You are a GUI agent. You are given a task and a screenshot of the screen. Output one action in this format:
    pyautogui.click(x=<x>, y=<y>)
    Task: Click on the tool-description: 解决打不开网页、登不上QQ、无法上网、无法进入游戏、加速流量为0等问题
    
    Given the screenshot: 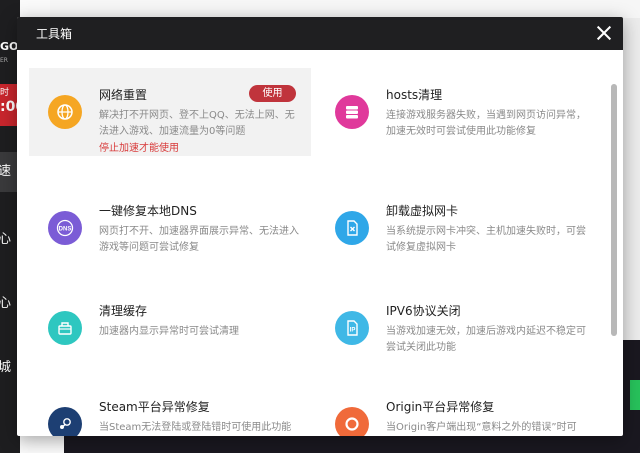 What is the action you would take?
    pyautogui.click(x=197, y=123)
    